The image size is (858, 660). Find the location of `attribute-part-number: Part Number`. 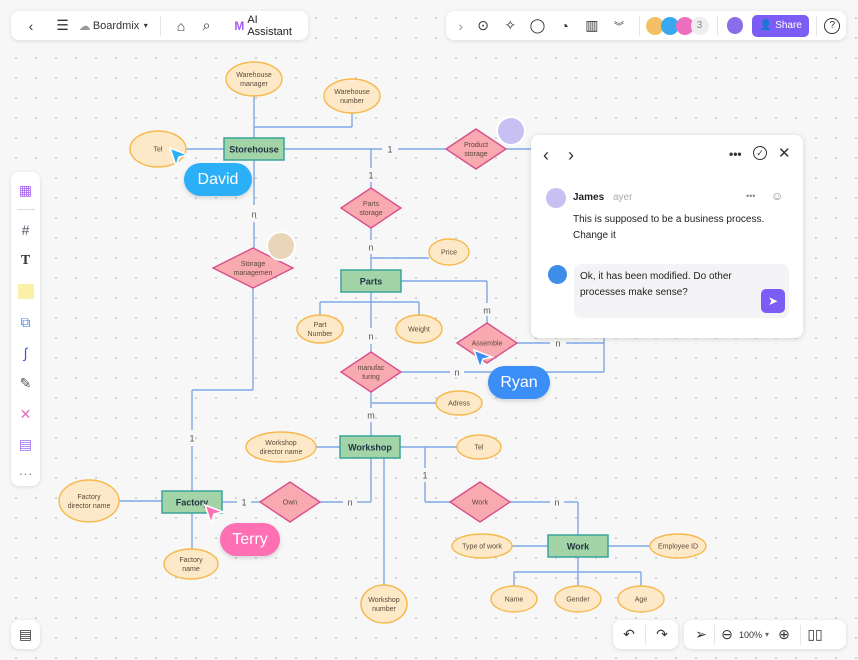

attribute-part-number: Part Number is located at coordinates (320, 329).